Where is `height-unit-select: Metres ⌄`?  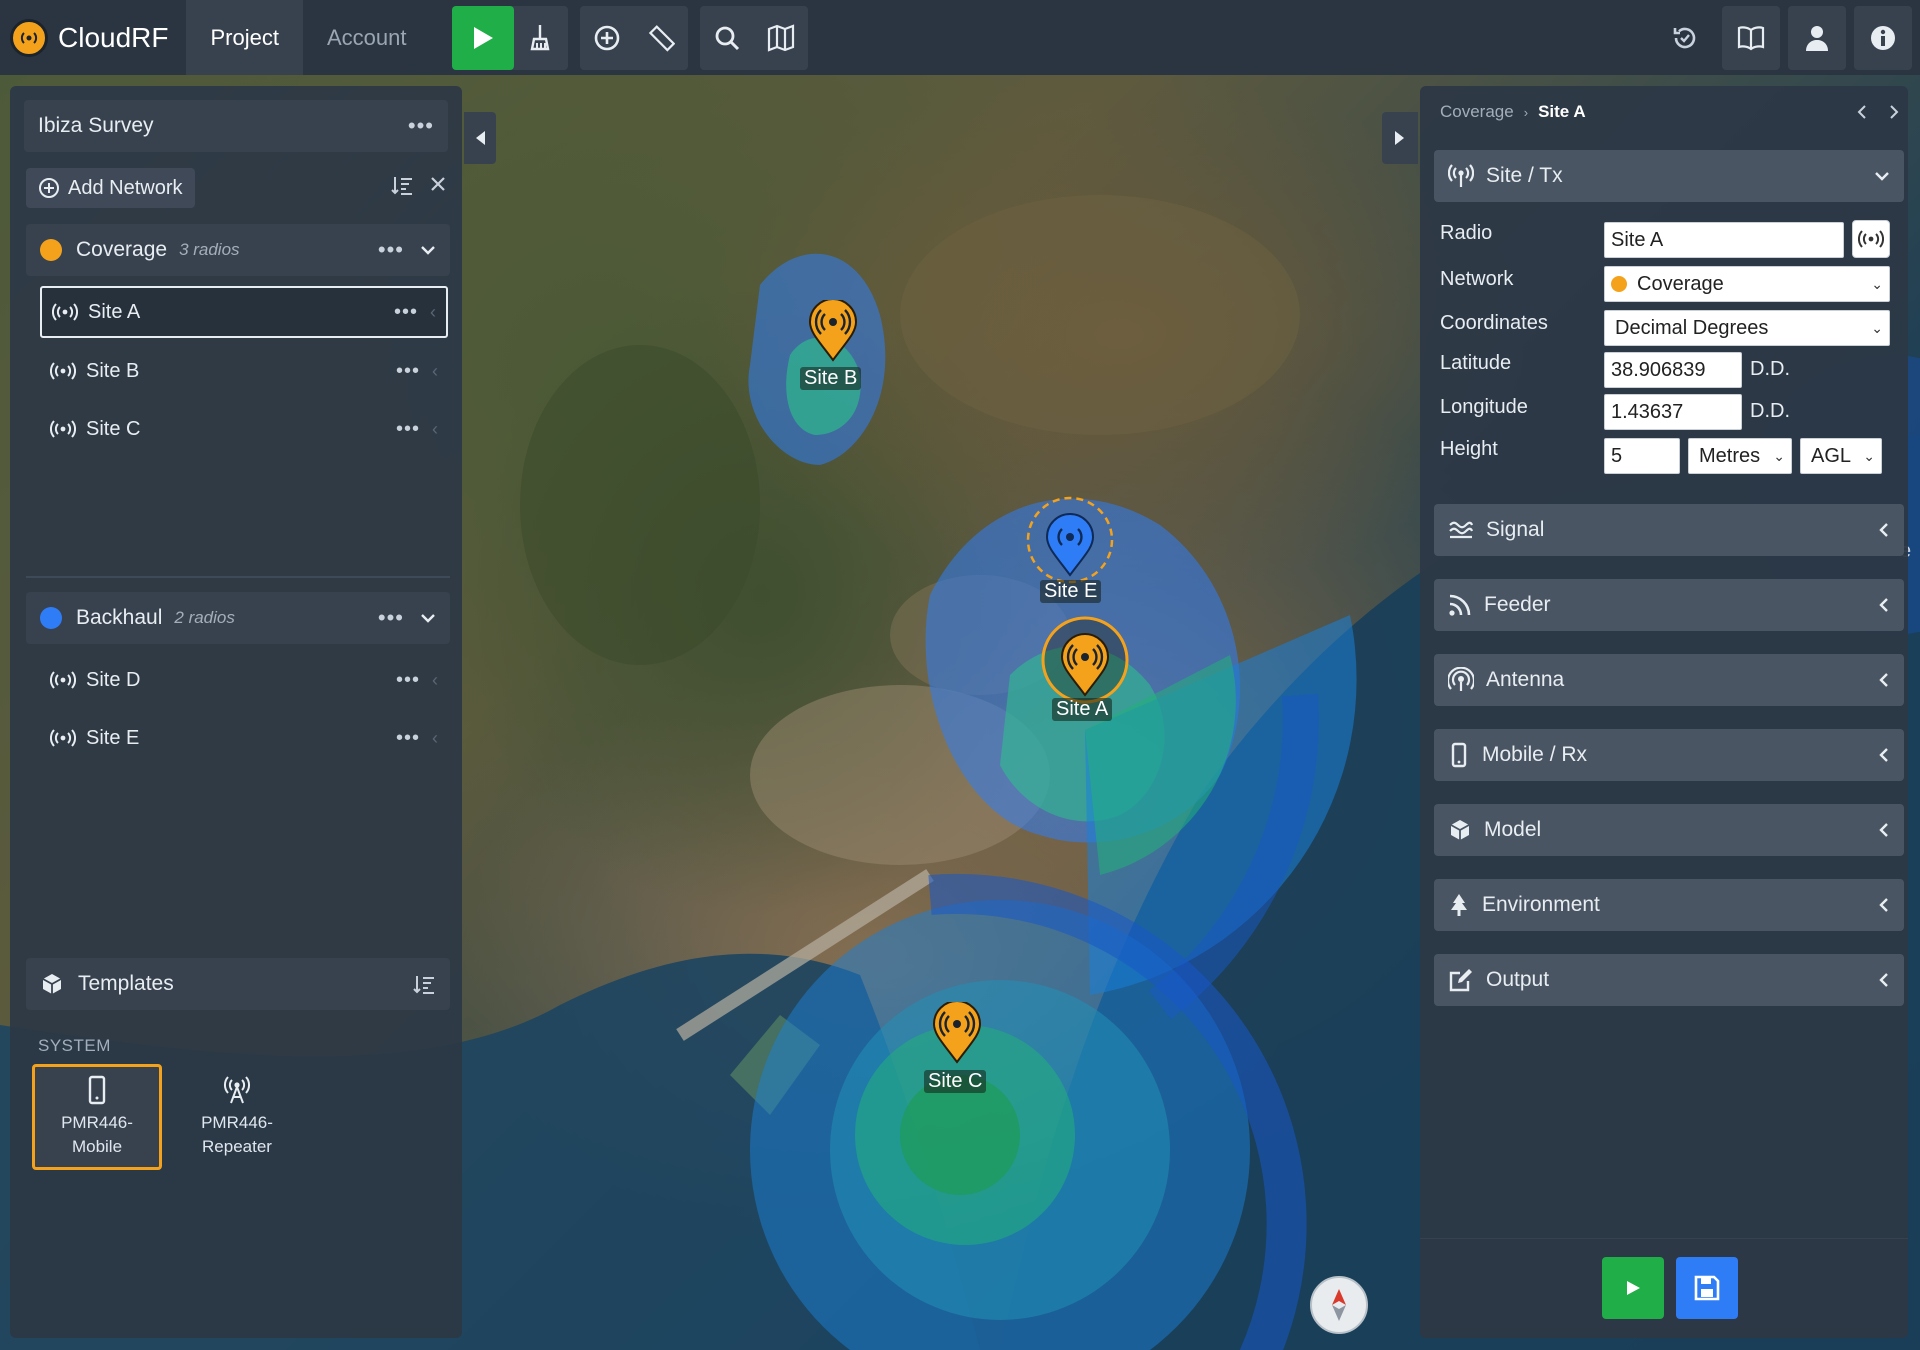 height-unit-select: Metres ⌄ is located at coordinates (1740, 456).